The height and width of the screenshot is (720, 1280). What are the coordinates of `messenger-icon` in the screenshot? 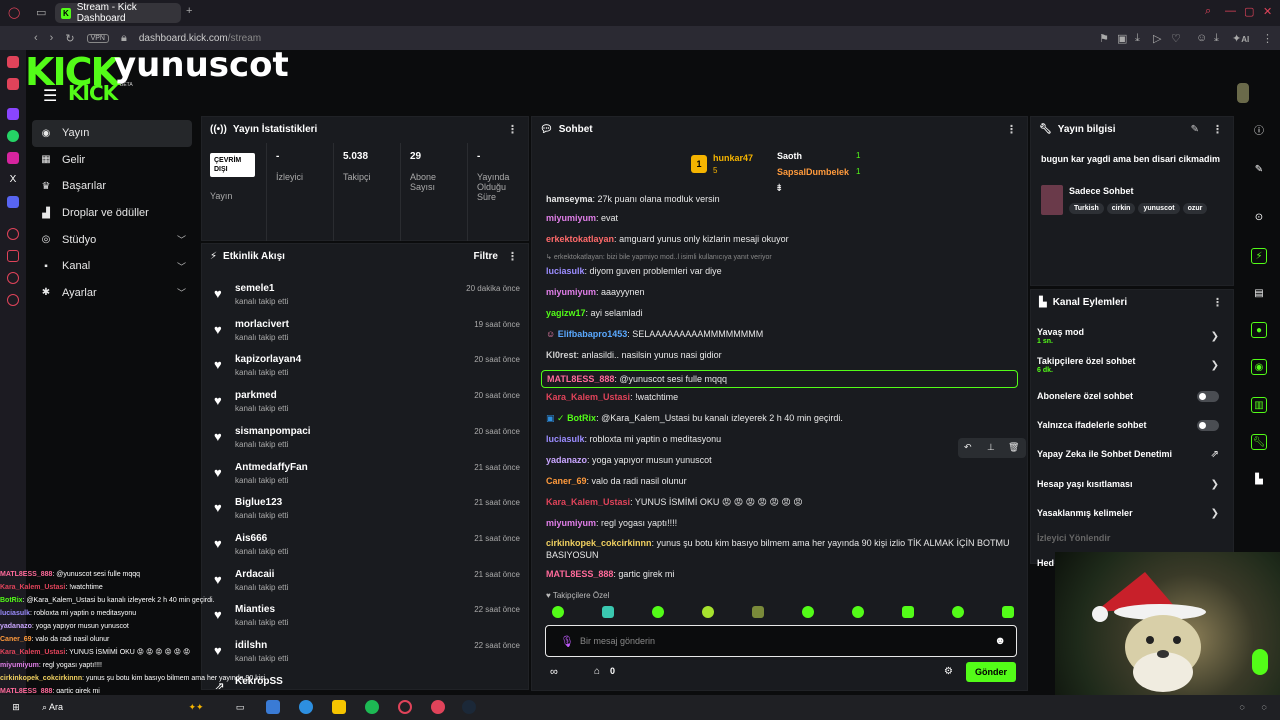 It's located at (13, 62).